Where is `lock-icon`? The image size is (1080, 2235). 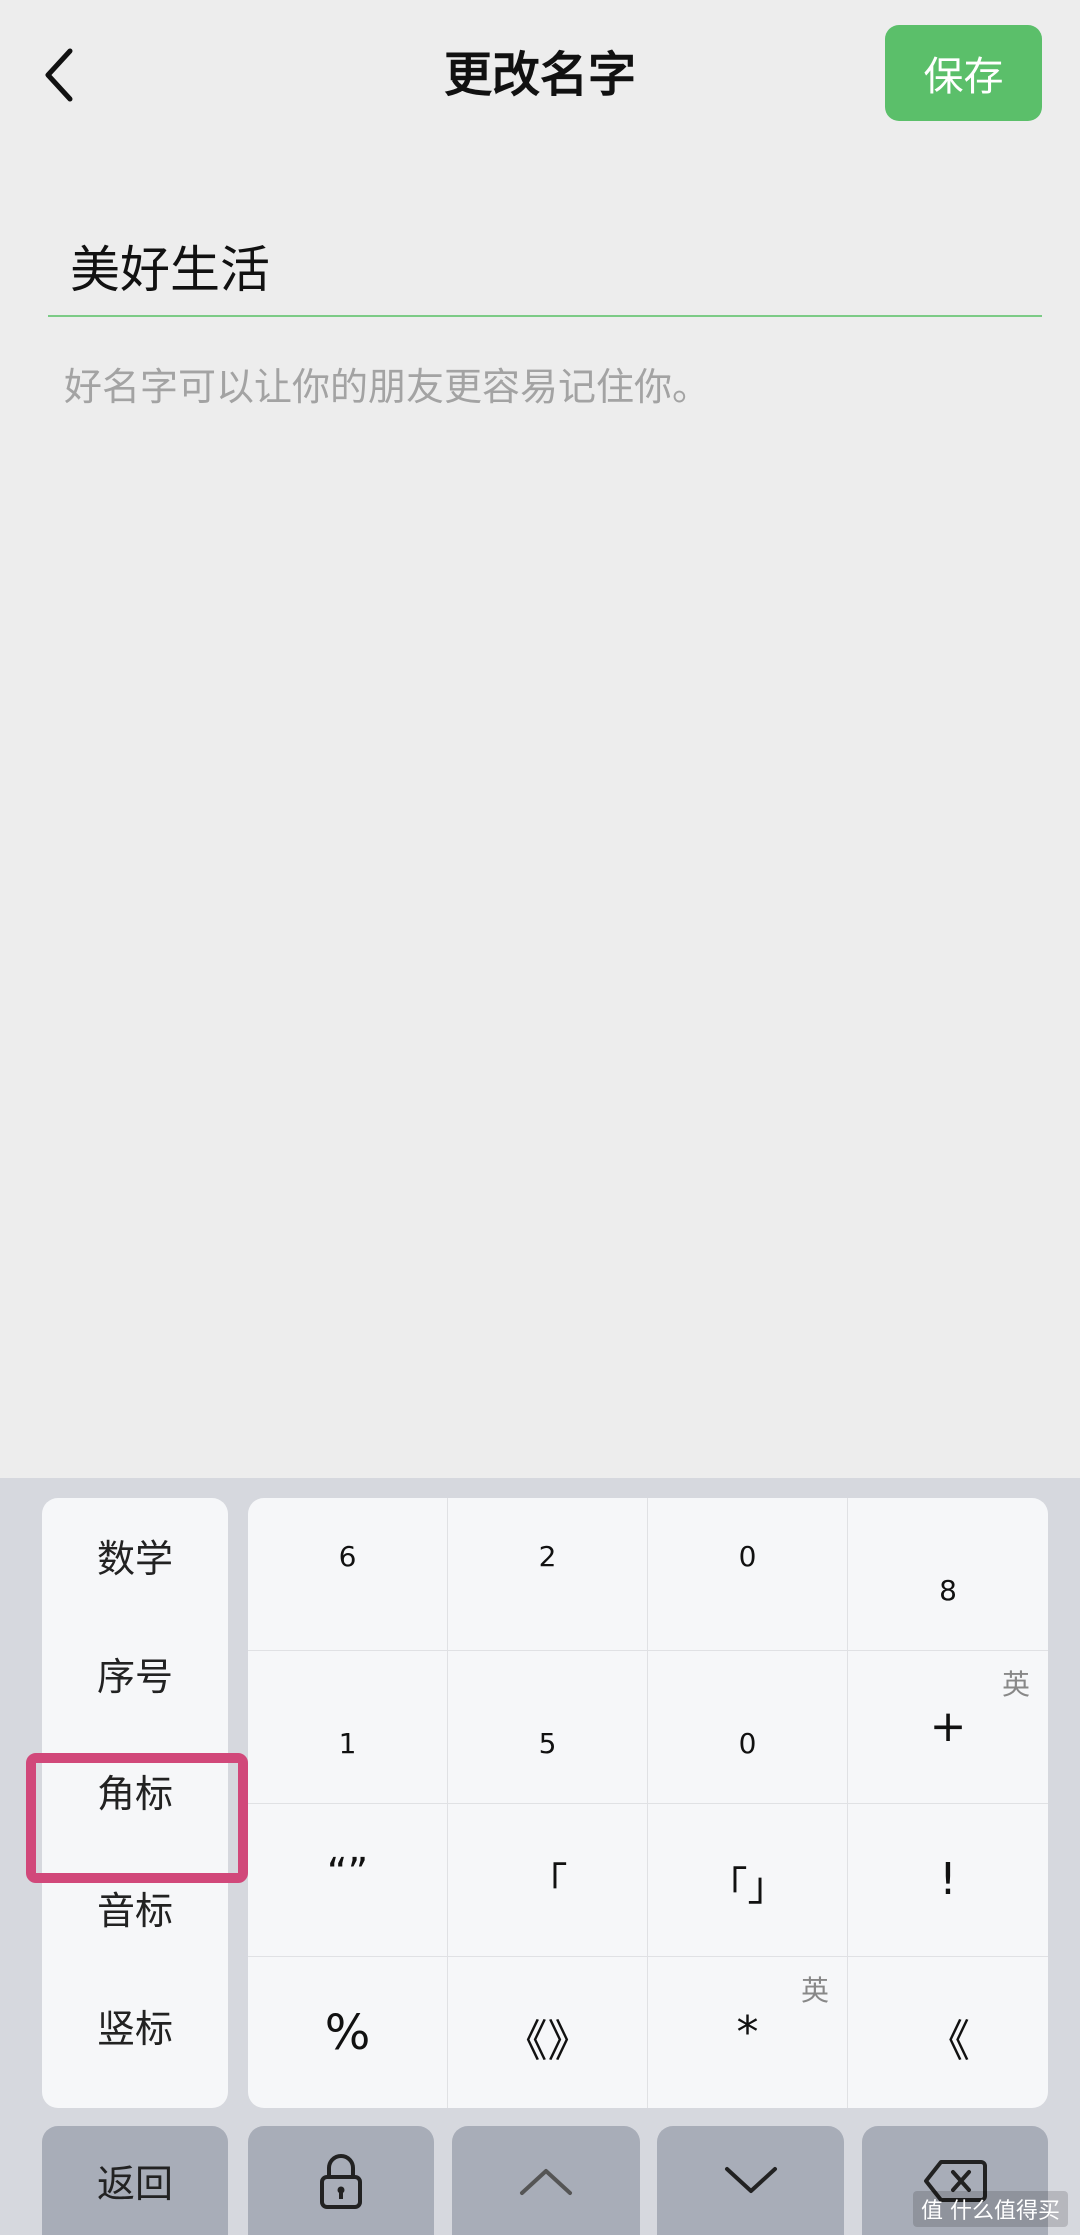
lock-icon is located at coordinates (341, 2181).